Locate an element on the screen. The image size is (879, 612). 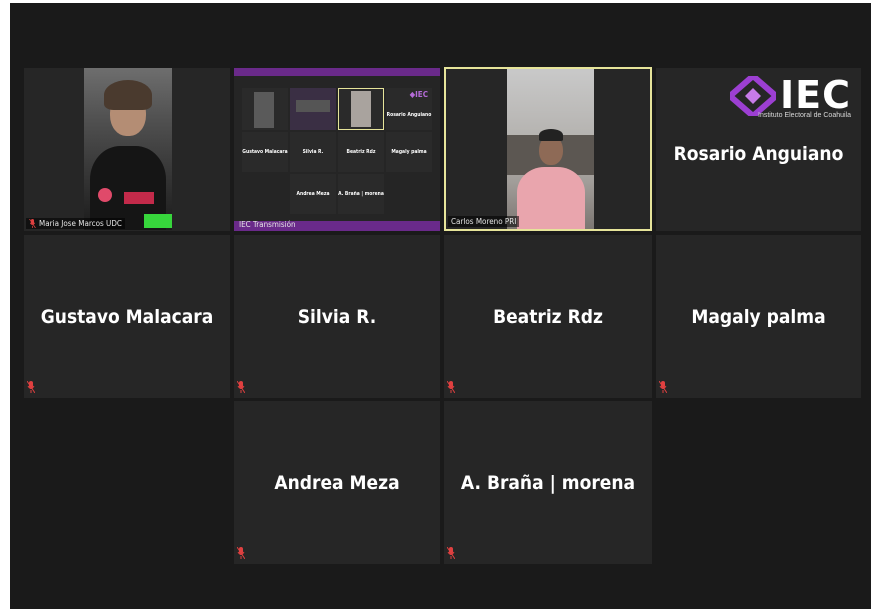
mini-tile-rosario: ◆IEC Rosario Anguiano is located at coordinates (409, 109).